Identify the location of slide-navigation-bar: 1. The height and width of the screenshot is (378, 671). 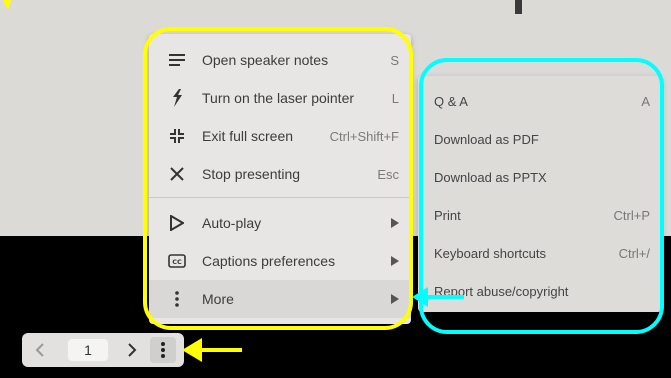
(103, 350).